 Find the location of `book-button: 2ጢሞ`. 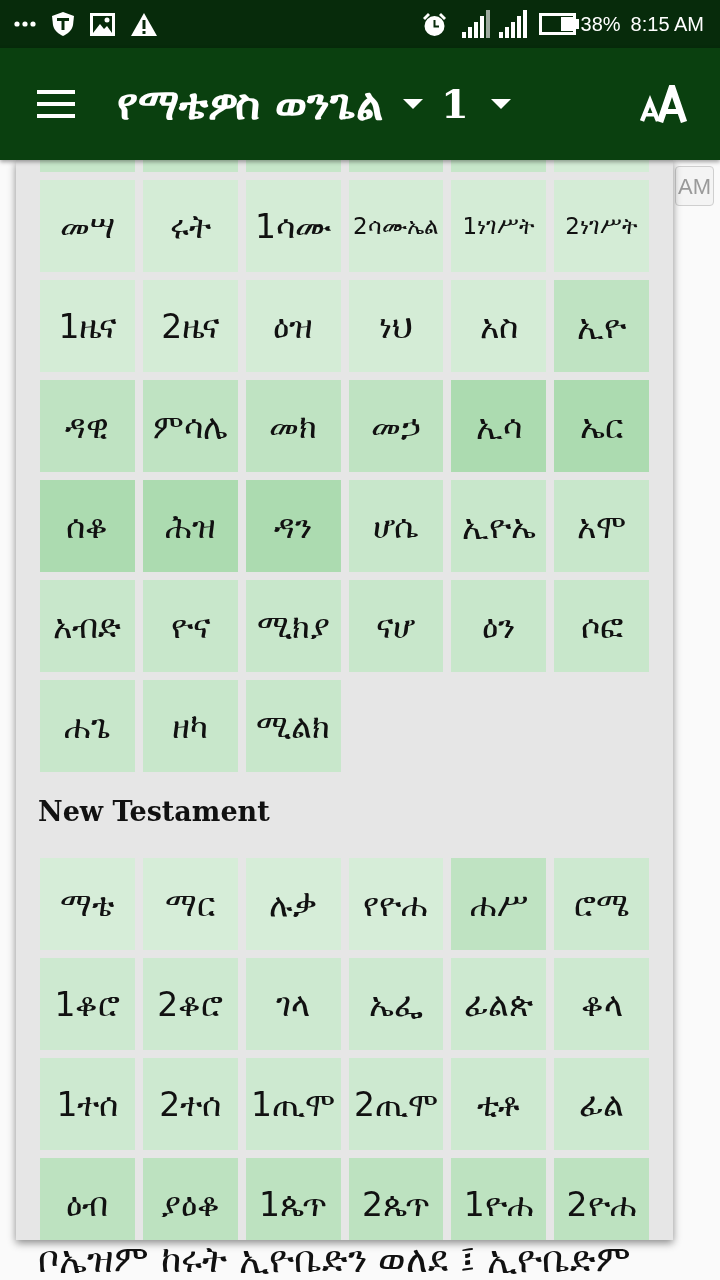

book-button: 2ጢሞ is located at coordinates (396, 1104).